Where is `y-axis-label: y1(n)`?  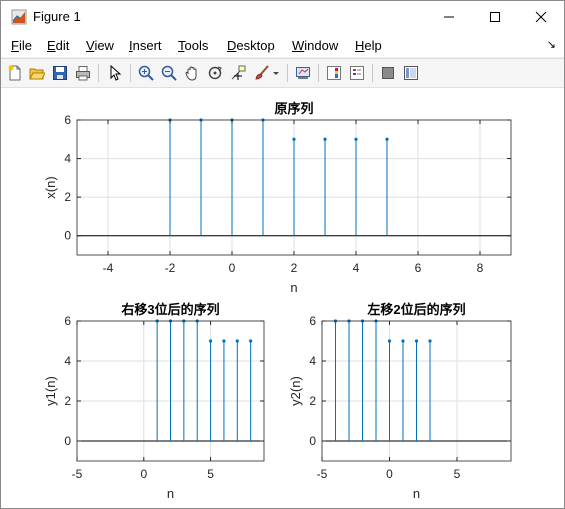
y-axis-label: y1(n) is located at coordinates (50, 391).